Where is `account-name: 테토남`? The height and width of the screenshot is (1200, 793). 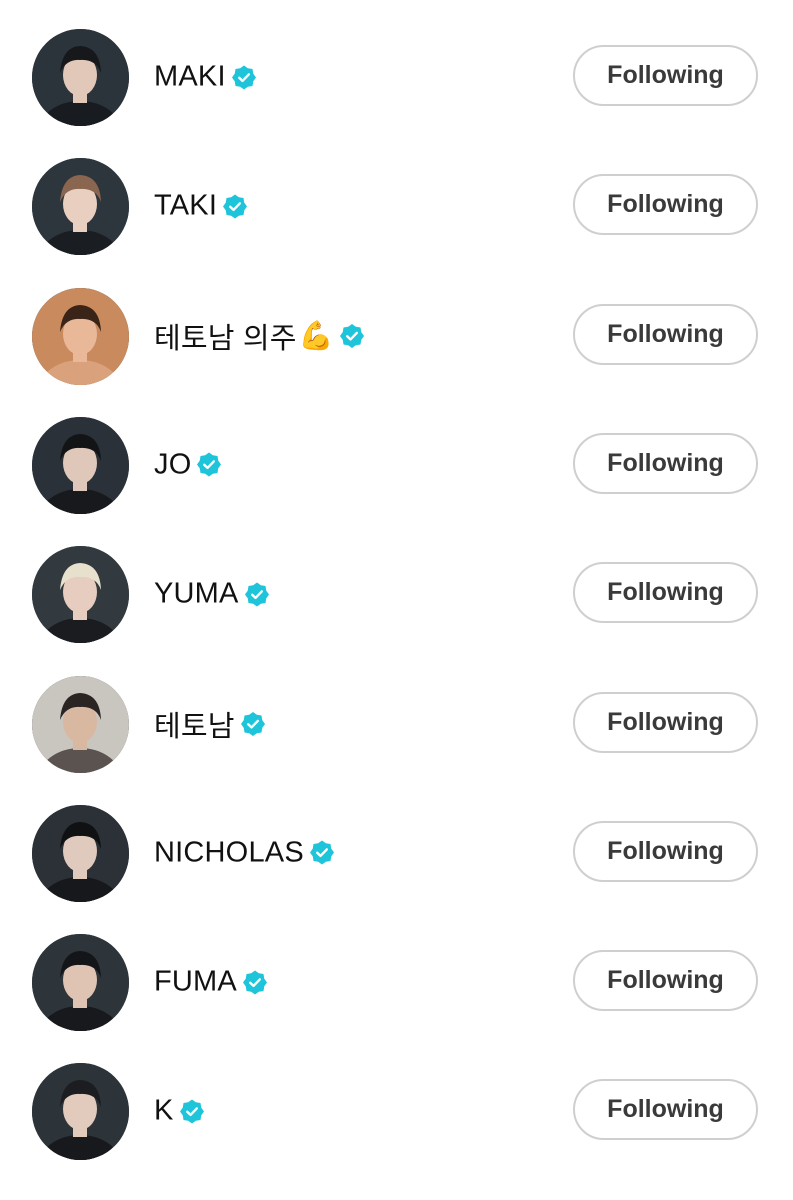
account-name: 테토남 is located at coordinates (194, 726).